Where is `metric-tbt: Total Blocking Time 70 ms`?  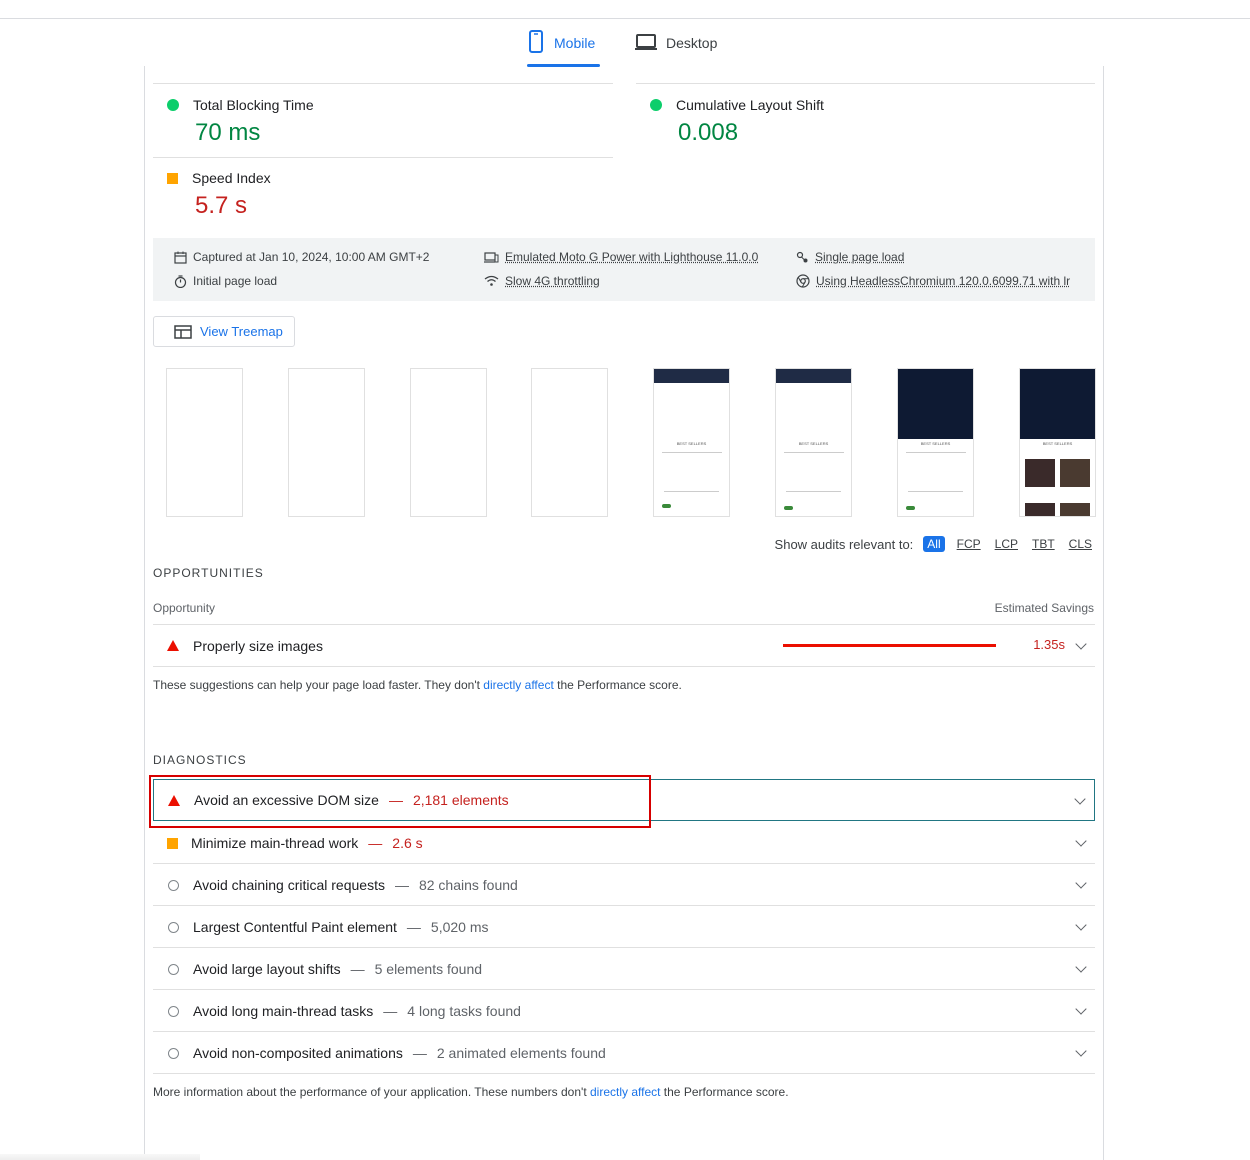 metric-tbt: Total Blocking Time 70 ms is located at coordinates (240, 122).